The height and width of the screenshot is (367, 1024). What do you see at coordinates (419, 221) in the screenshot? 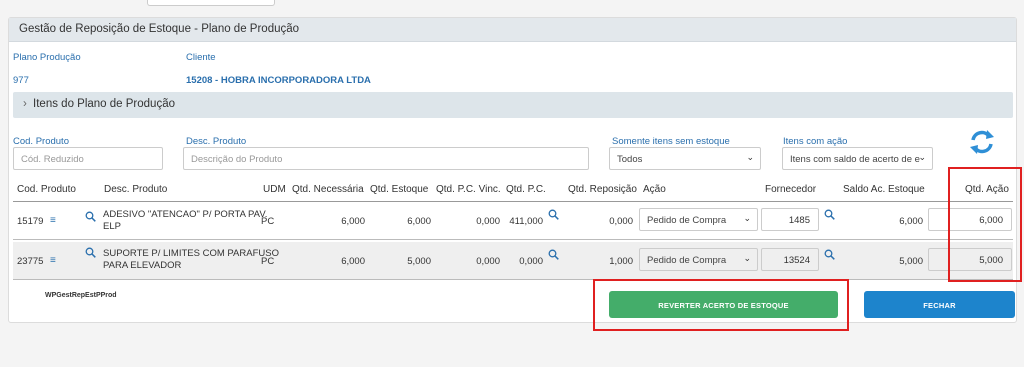
I see `row-qtd-estoque: 6,000` at bounding box center [419, 221].